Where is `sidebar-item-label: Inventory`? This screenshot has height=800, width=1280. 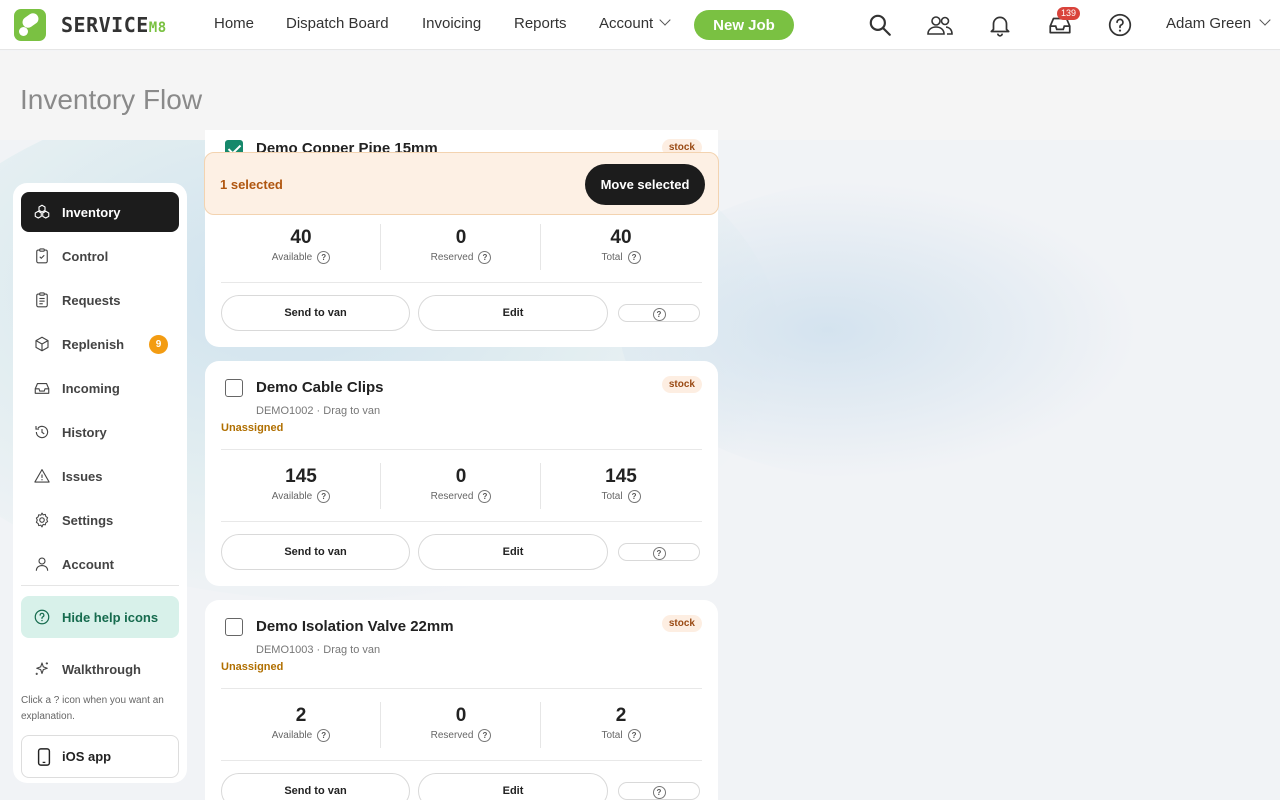 sidebar-item-label: Inventory is located at coordinates (91, 212).